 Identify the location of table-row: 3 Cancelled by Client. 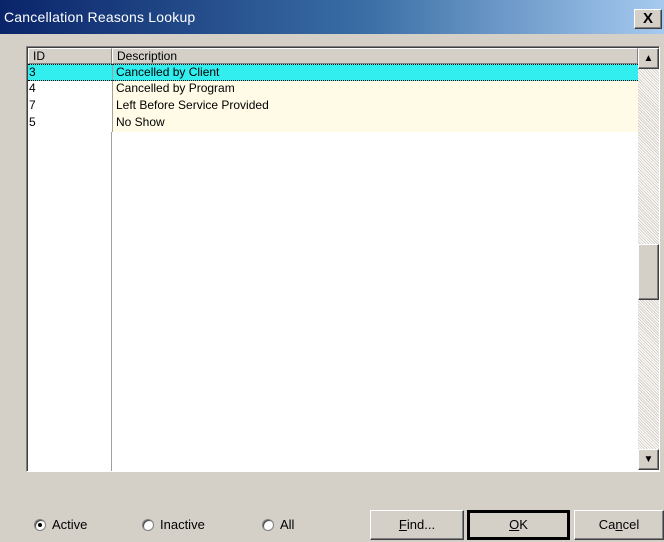
(333, 72).